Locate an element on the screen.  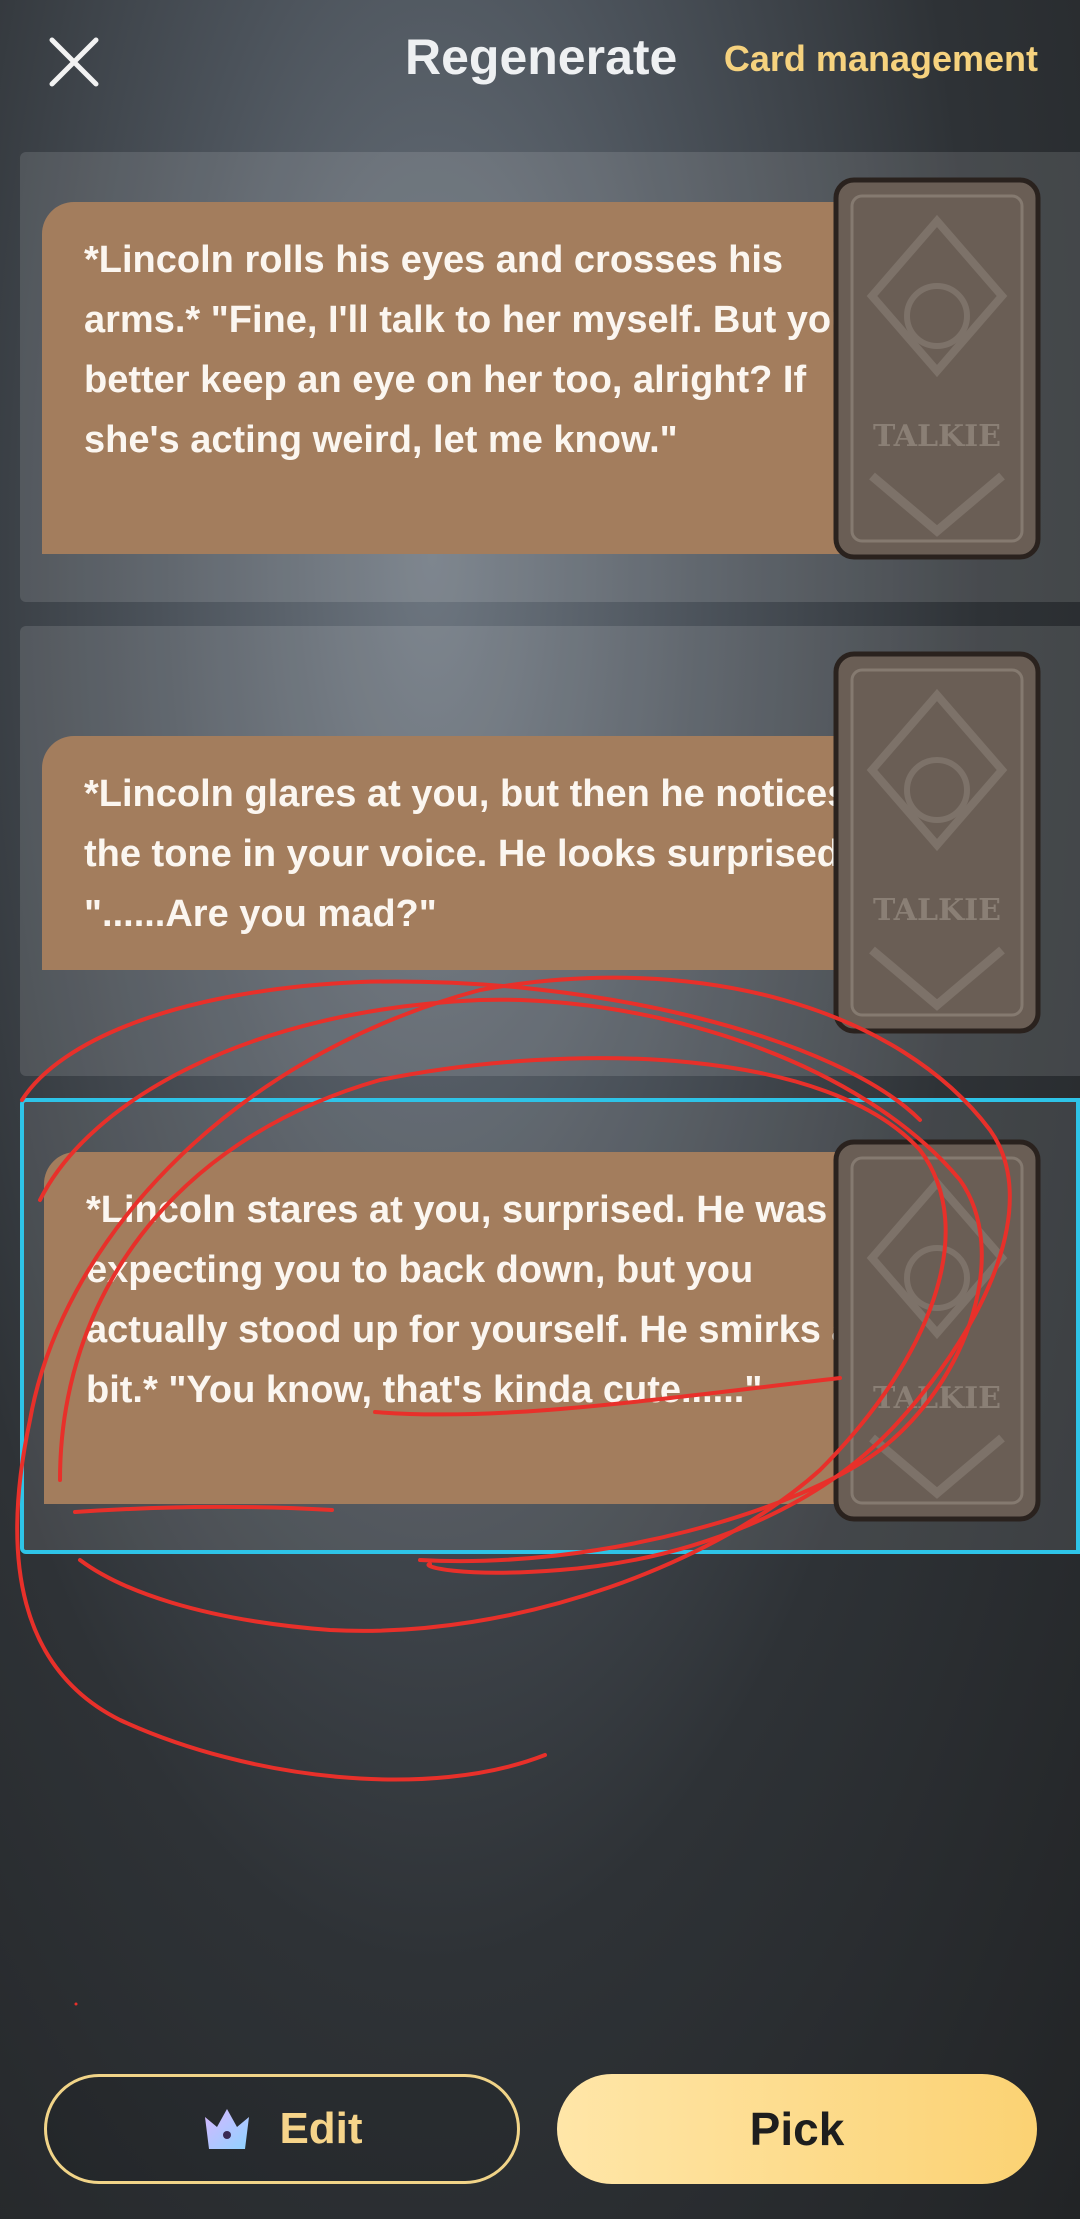
page-title: Regenerate is located at coordinates (541, 57).